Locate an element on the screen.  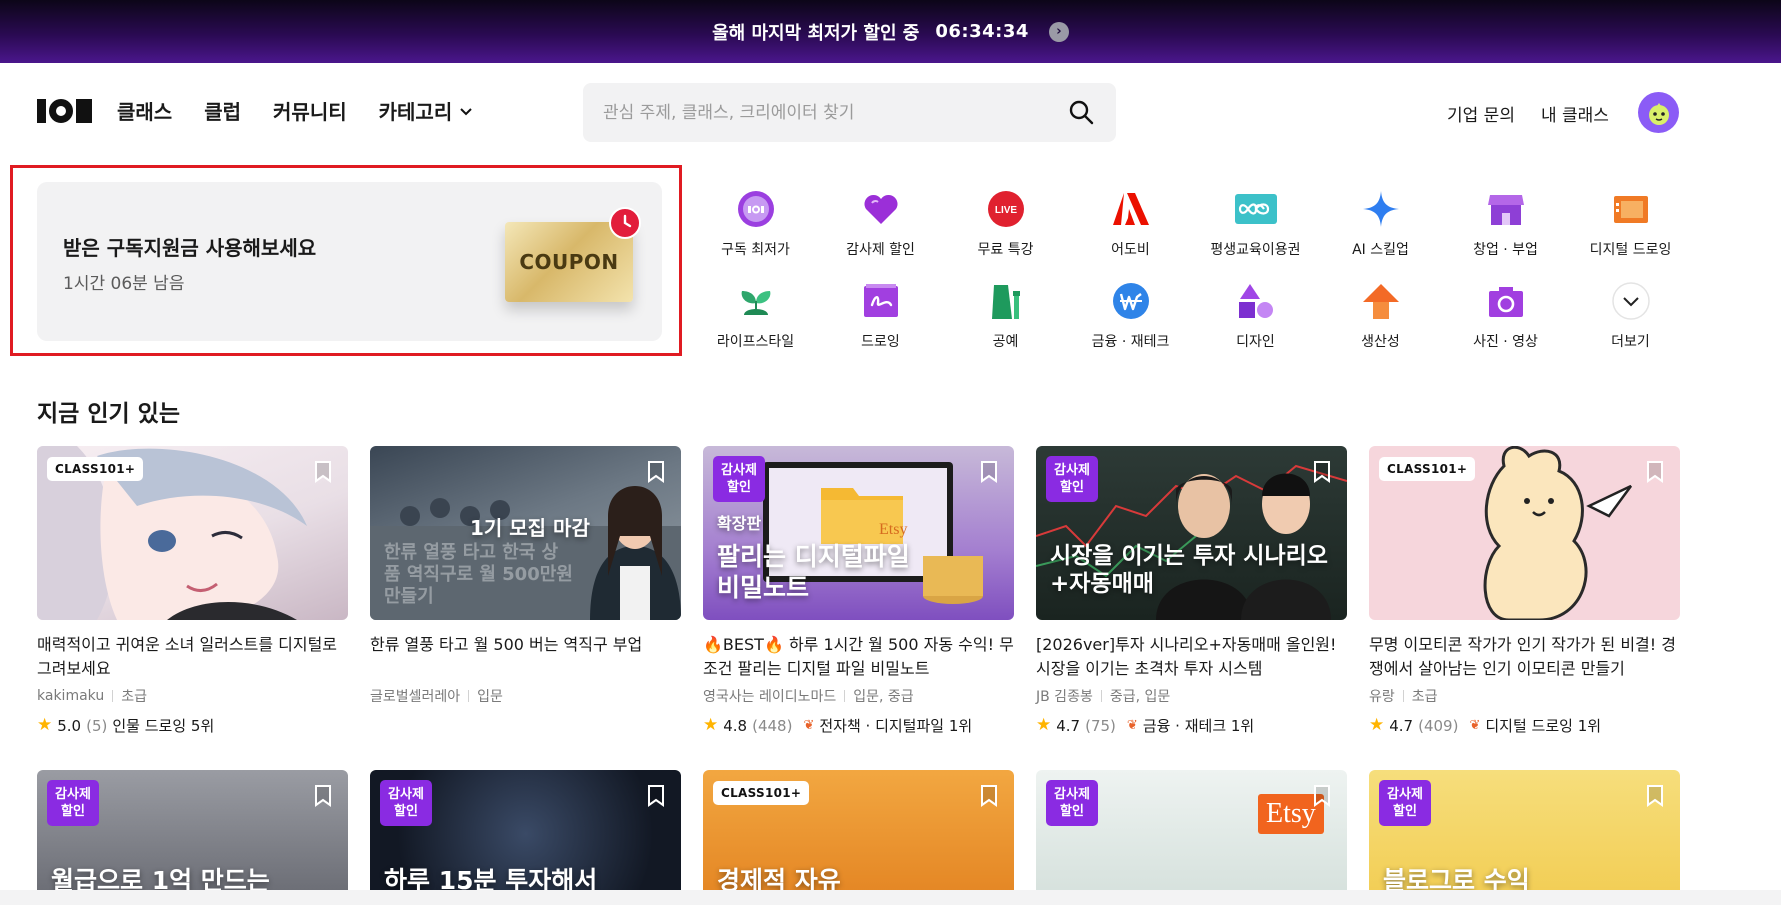
tablet-icon is located at coordinates (1631, 209).